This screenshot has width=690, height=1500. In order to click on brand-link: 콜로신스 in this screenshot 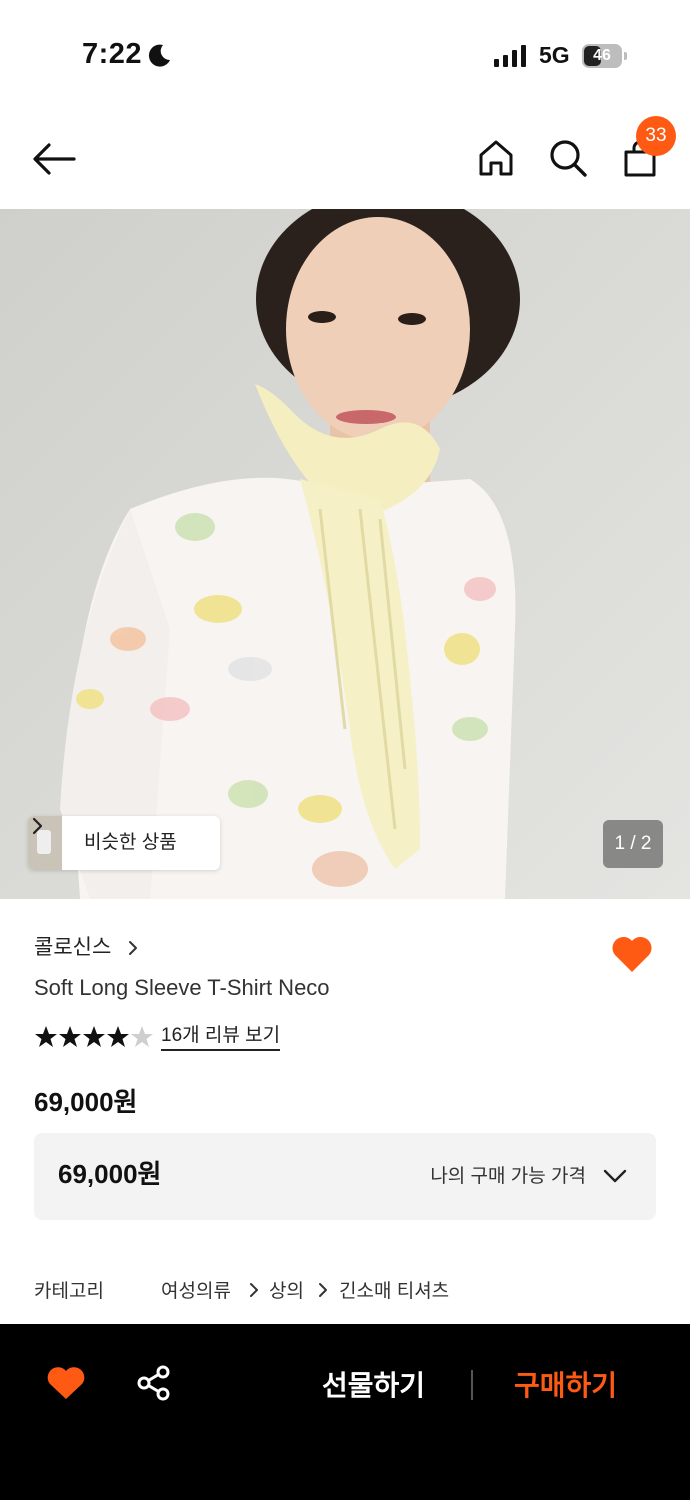, I will do `click(85, 948)`.